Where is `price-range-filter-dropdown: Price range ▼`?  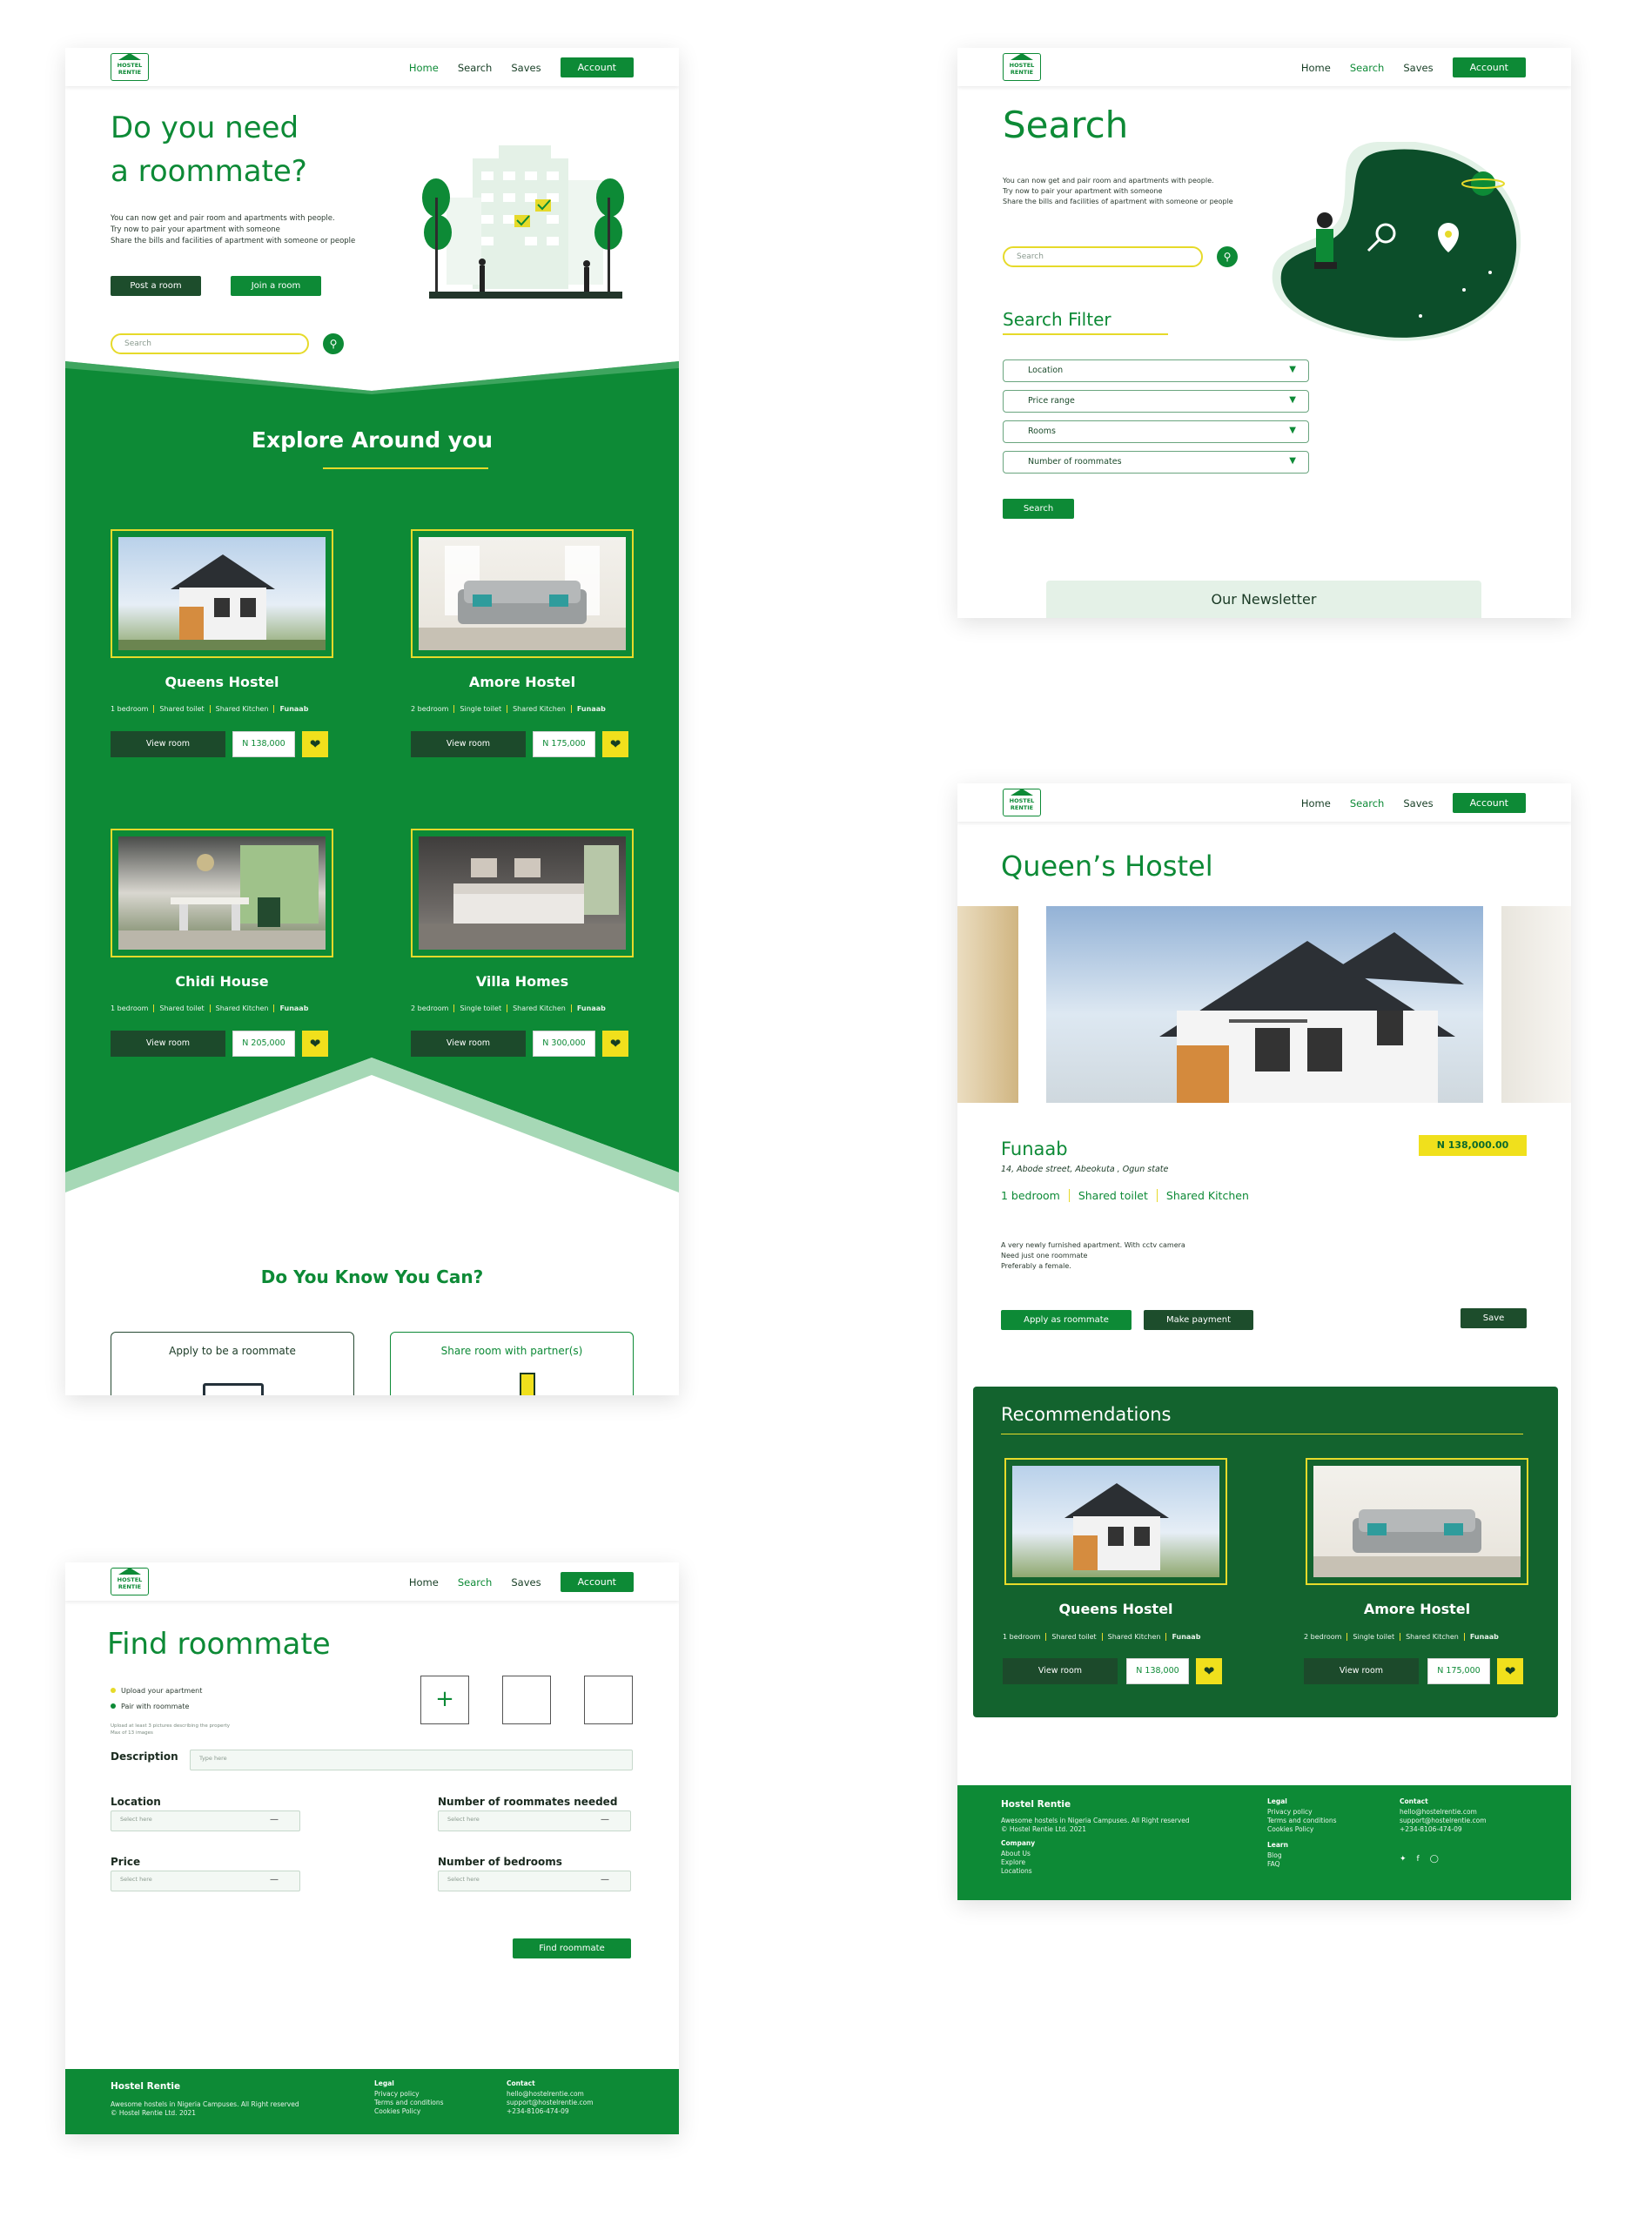
price-range-filter-dropdown: Price range ▼ is located at coordinates (1156, 401).